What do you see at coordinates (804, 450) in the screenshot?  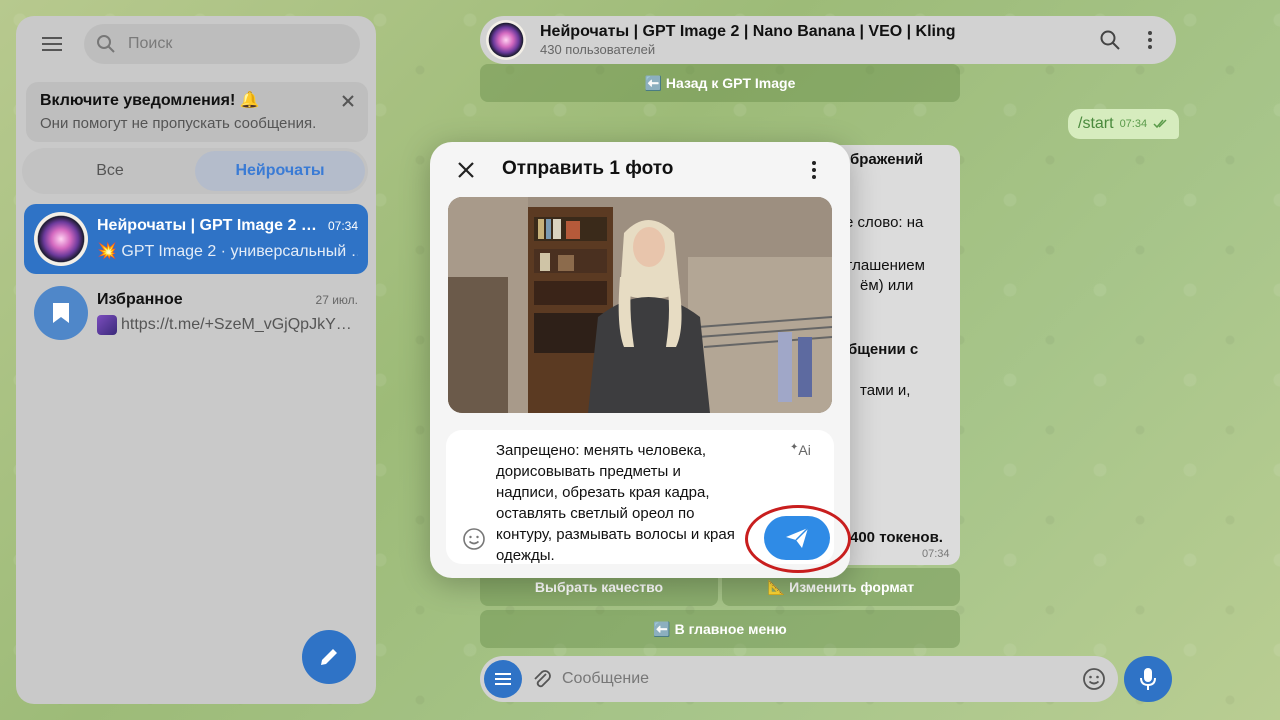 I see `ai-label: Ai` at bounding box center [804, 450].